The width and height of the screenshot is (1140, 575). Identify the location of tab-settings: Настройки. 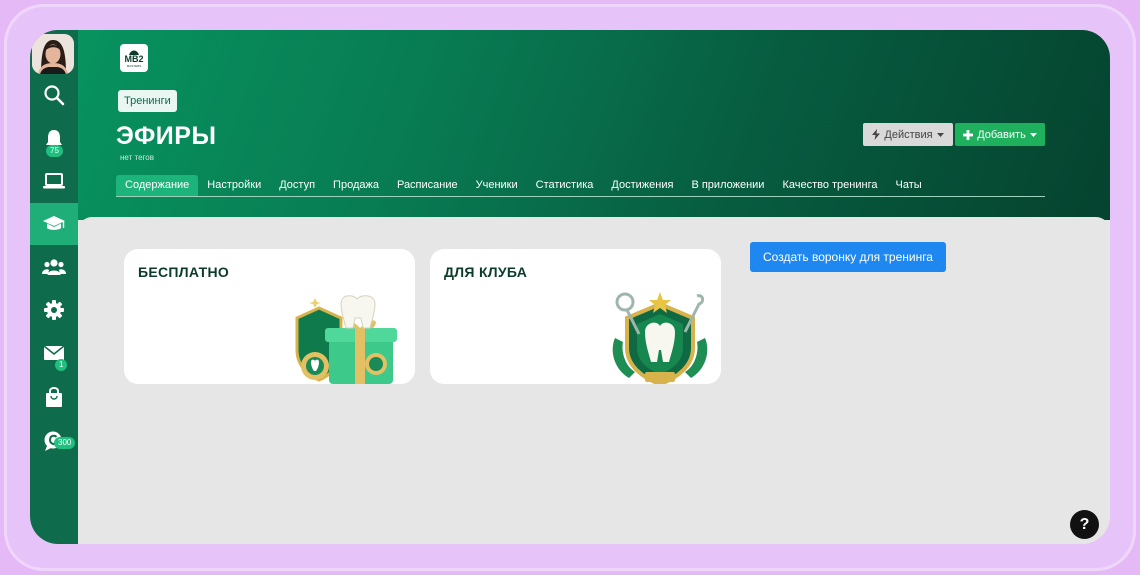
(234, 185).